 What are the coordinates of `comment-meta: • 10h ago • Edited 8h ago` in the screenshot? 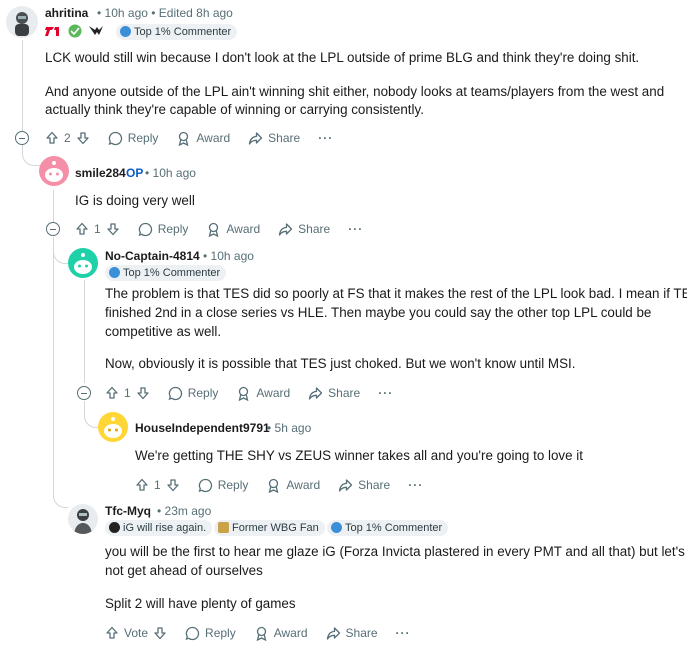 It's located at (165, 13).